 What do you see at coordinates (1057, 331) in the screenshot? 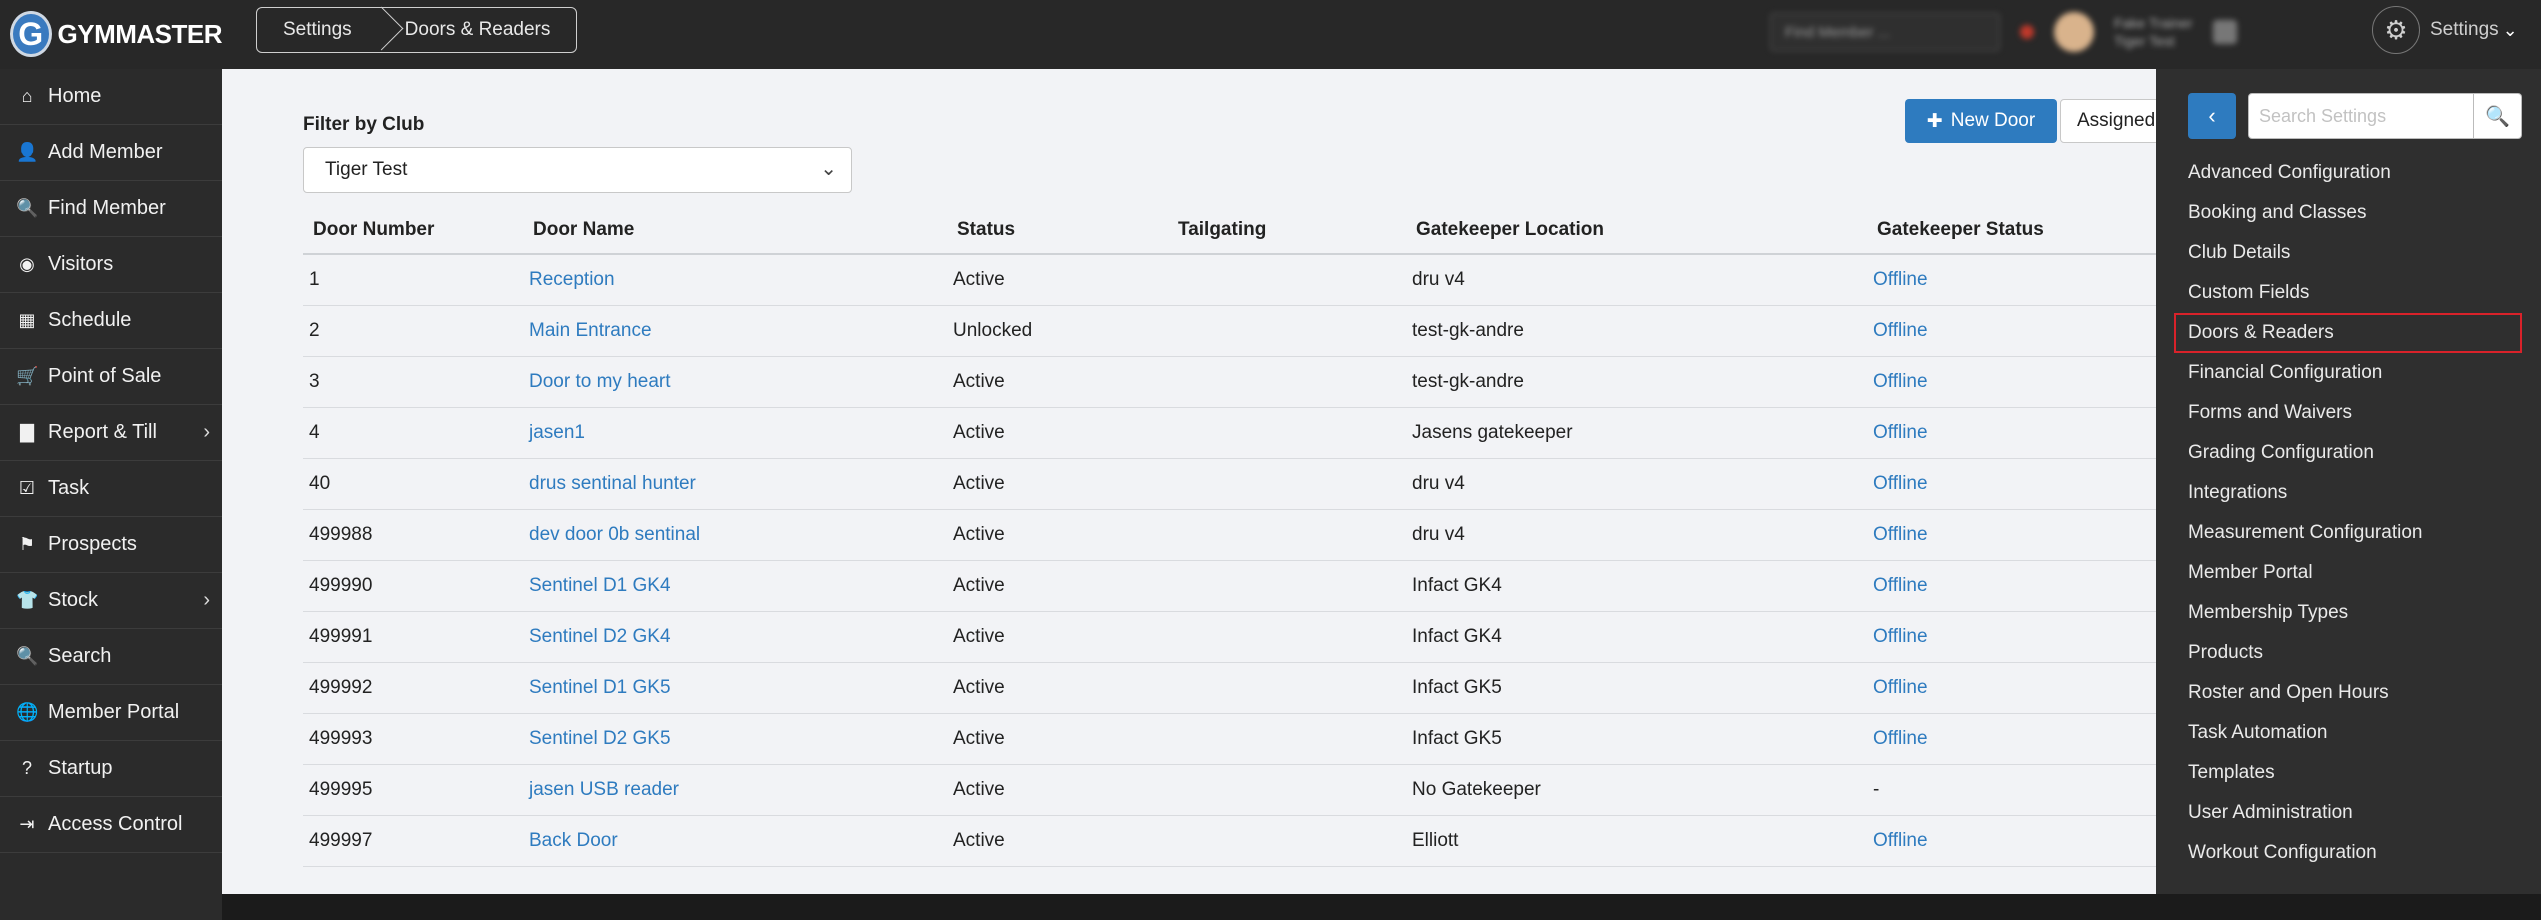
I see `cell-status: Unlocked` at bounding box center [1057, 331].